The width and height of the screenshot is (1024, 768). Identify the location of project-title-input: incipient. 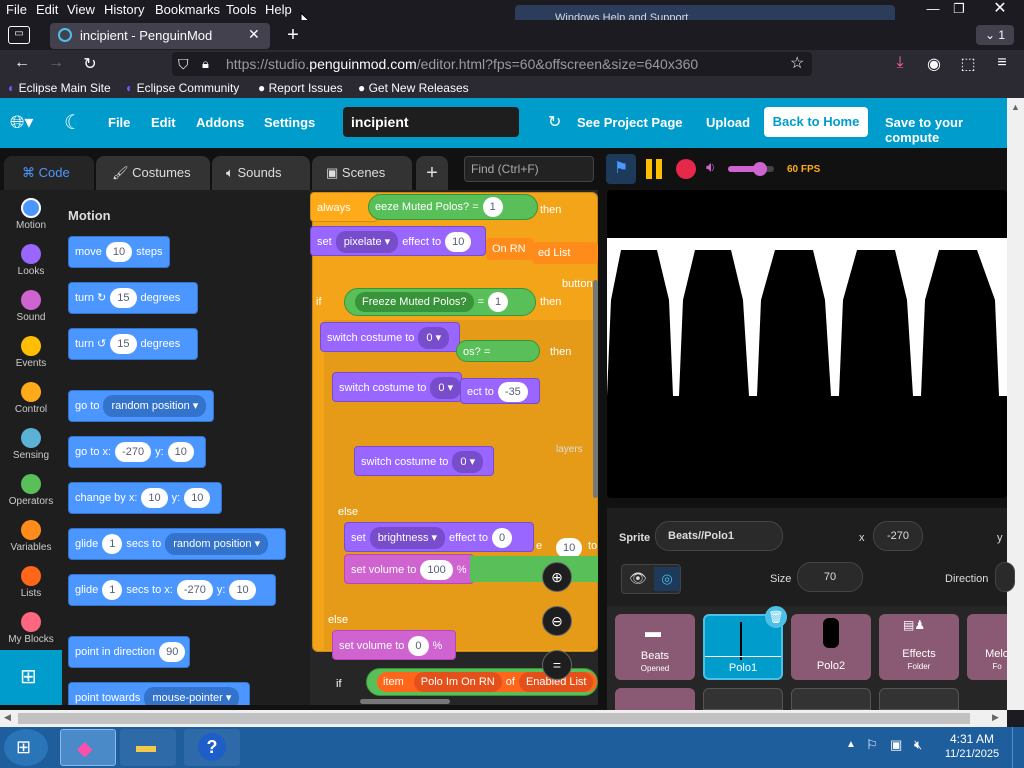
(431, 122).